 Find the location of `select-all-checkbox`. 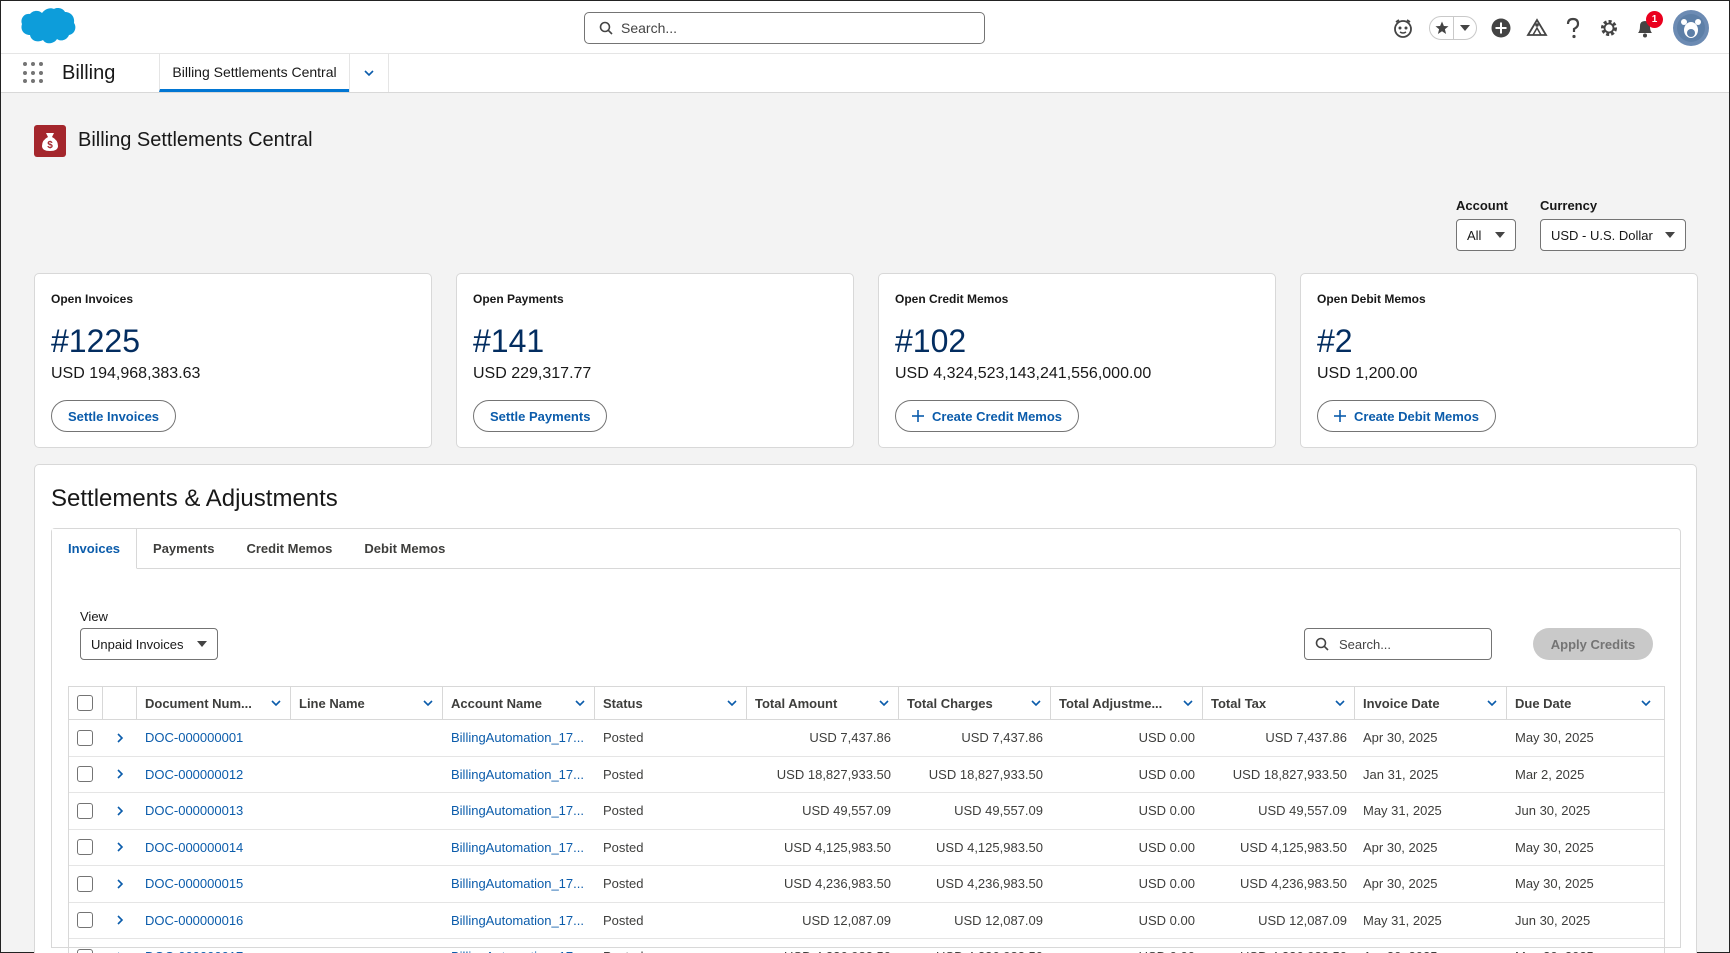

select-all-checkbox is located at coordinates (85, 703).